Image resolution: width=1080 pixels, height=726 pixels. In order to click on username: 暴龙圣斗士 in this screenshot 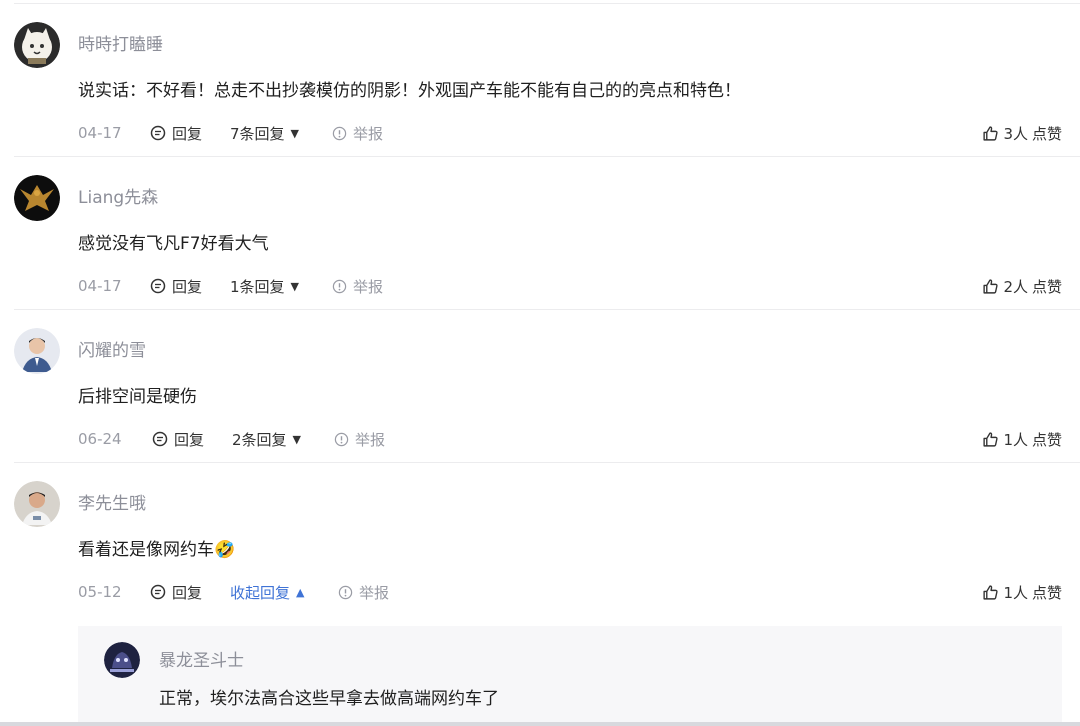, I will do `click(201, 661)`.